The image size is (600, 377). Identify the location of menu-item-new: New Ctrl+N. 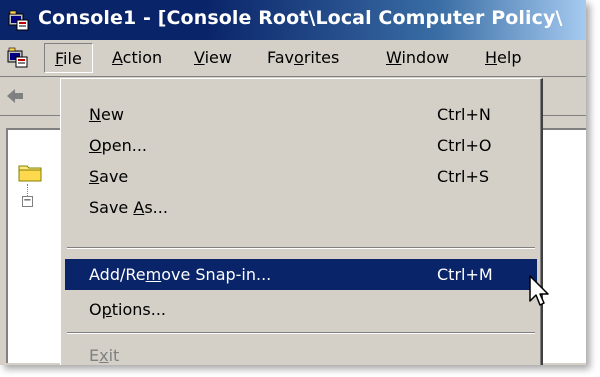
(301, 114).